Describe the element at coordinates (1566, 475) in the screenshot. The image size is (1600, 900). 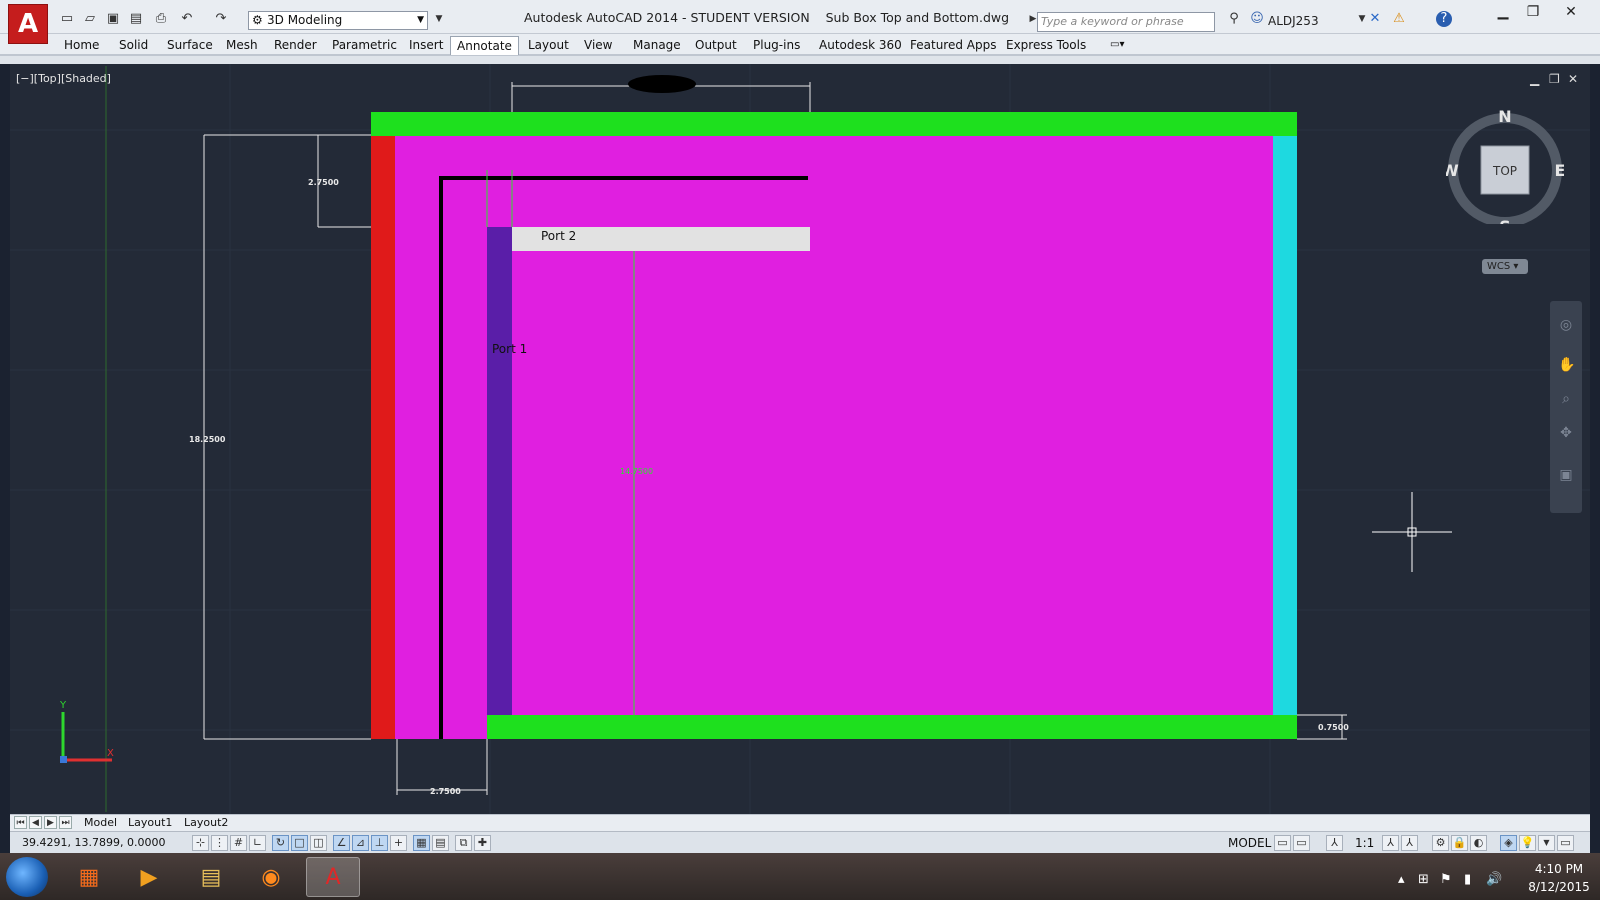
I see `showmotion-icon: ▣` at that location.